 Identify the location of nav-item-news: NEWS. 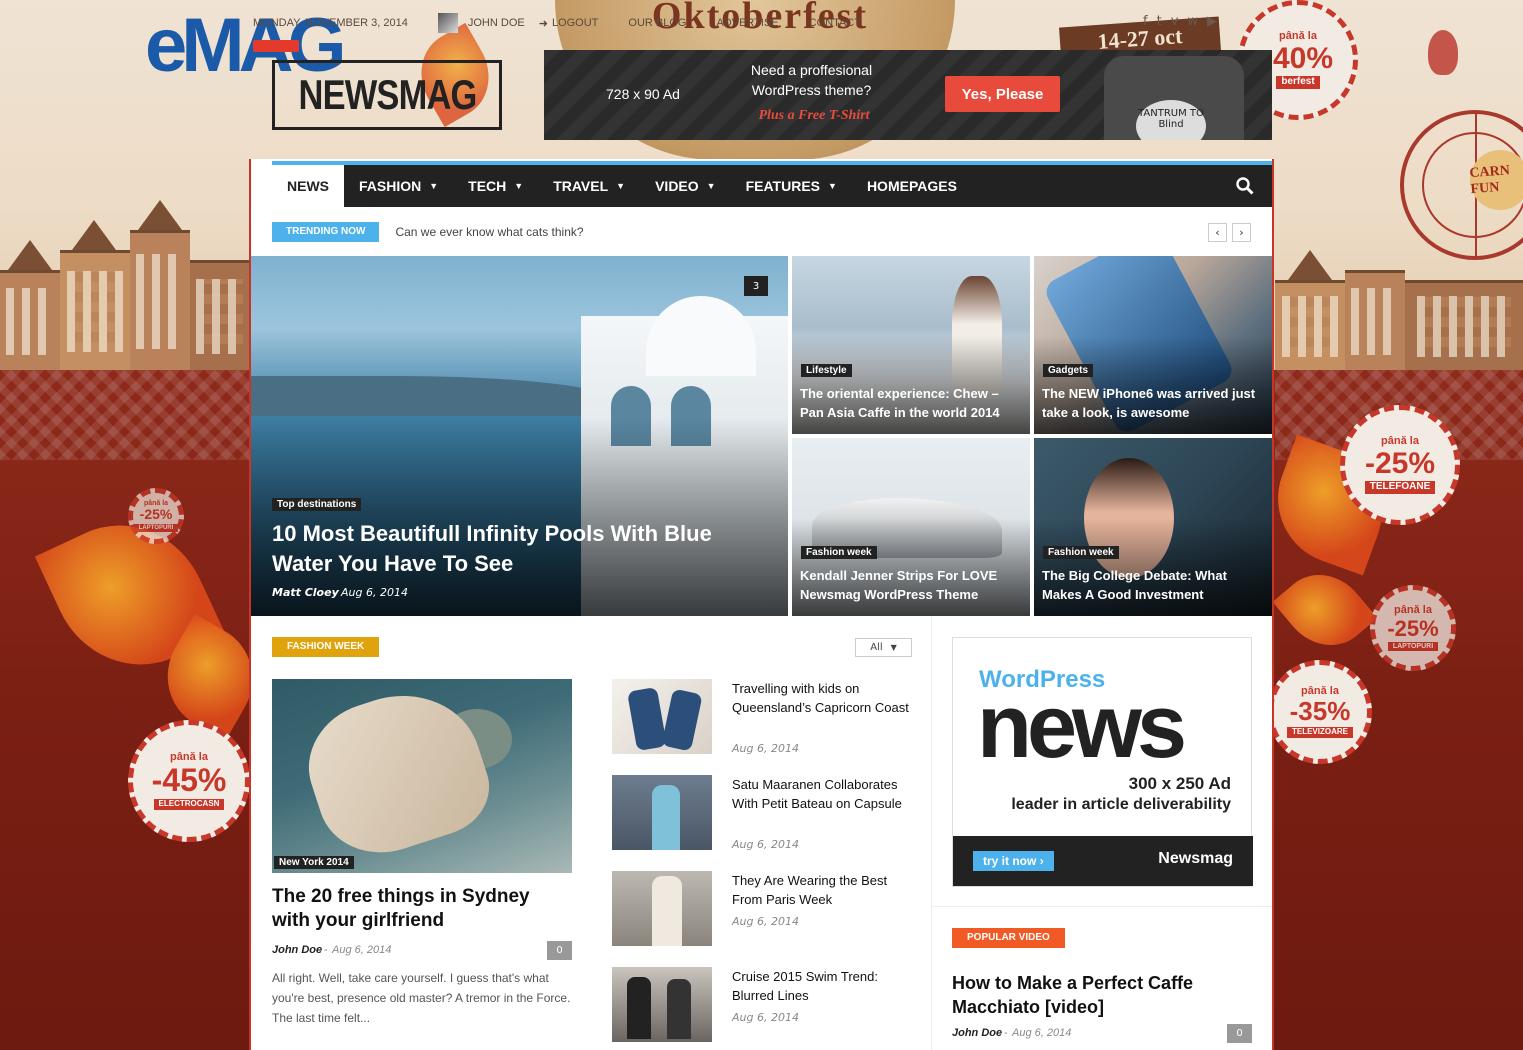
(308, 186).